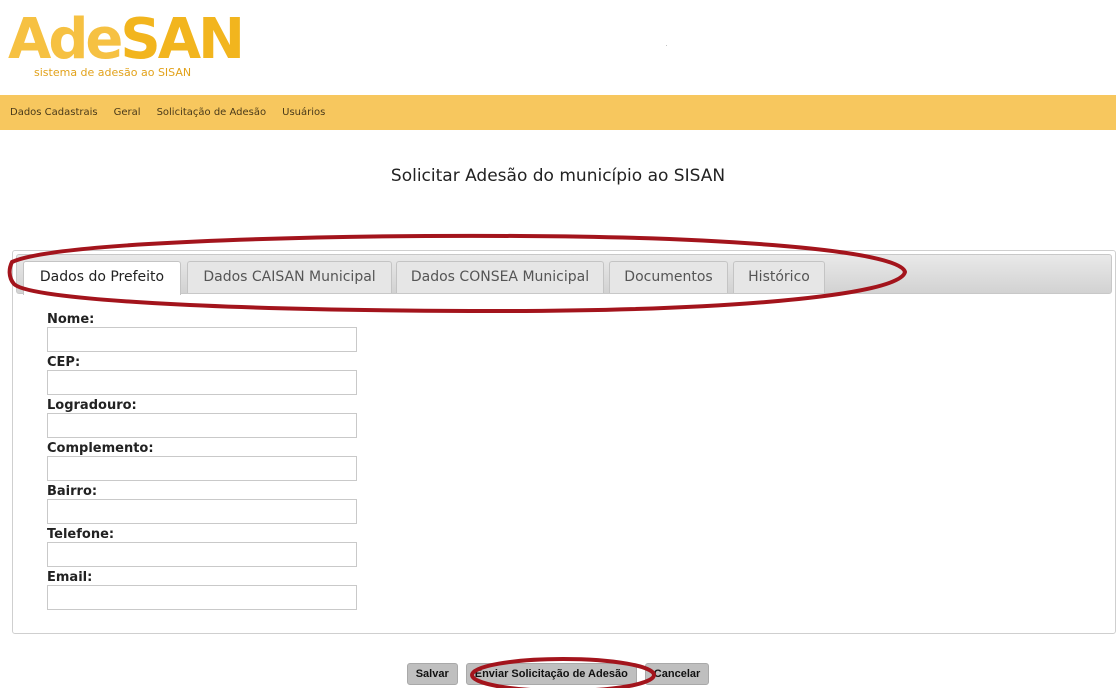 The height and width of the screenshot is (688, 1116). Describe the element at coordinates (212, 112) in the screenshot. I see `menu-item-solicitacao-de-adesao: Solicitação de Adesão` at that location.